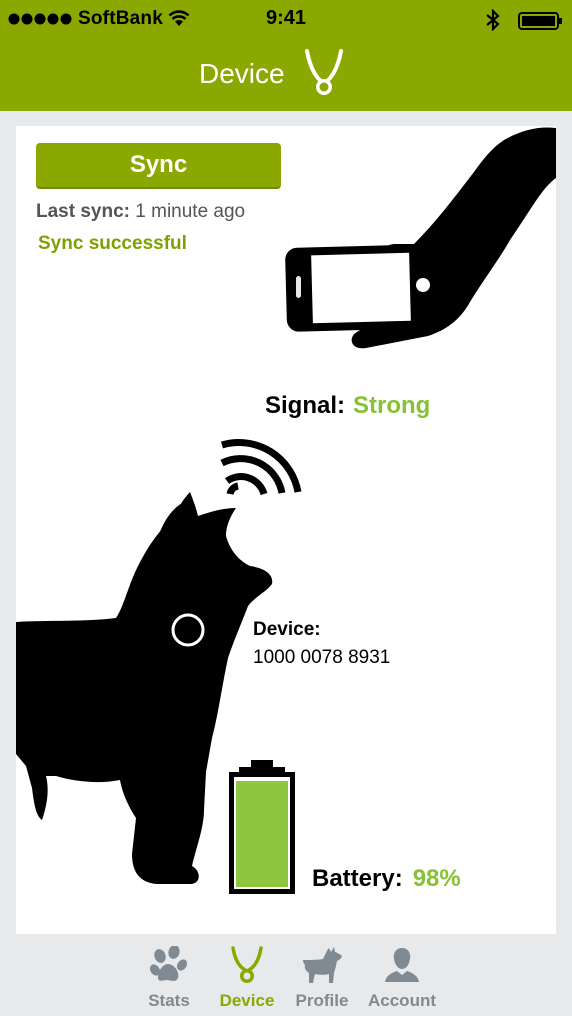 The height and width of the screenshot is (1016, 572). What do you see at coordinates (286, 20) in the screenshot?
I see `status-bar: SoftBank 9:41` at bounding box center [286, 20].